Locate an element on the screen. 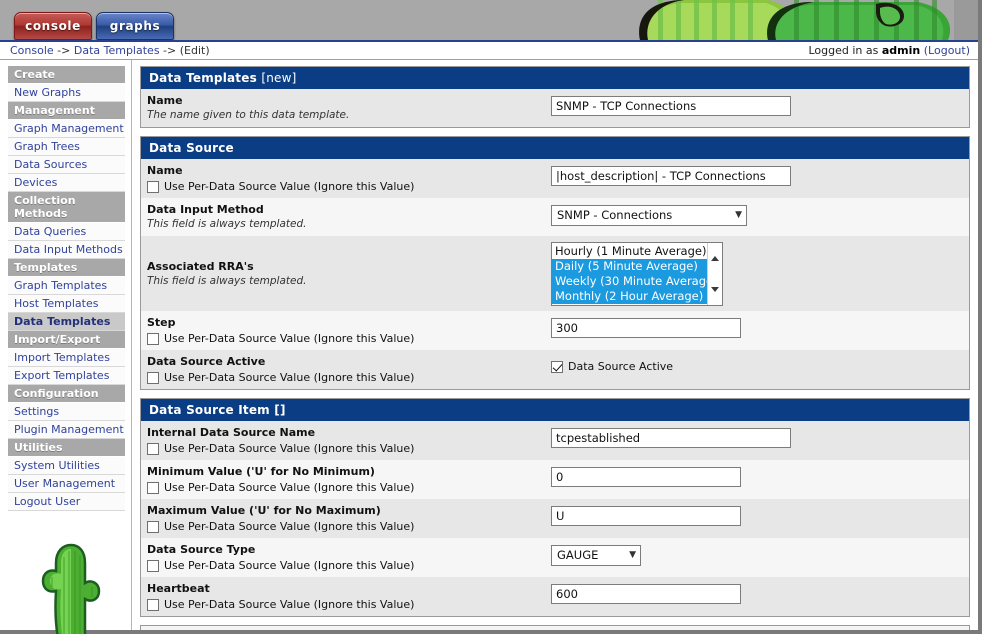 This screenshot has height=634, width=982. data-source-type-value: GAUGE is located at coordinates (578, 555).